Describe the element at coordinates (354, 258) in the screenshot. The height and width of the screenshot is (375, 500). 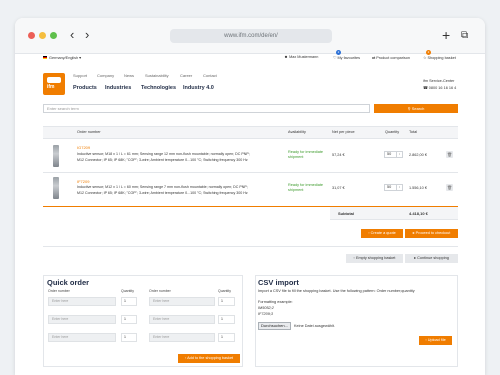
I see `trash-icon: ▫` at that location.